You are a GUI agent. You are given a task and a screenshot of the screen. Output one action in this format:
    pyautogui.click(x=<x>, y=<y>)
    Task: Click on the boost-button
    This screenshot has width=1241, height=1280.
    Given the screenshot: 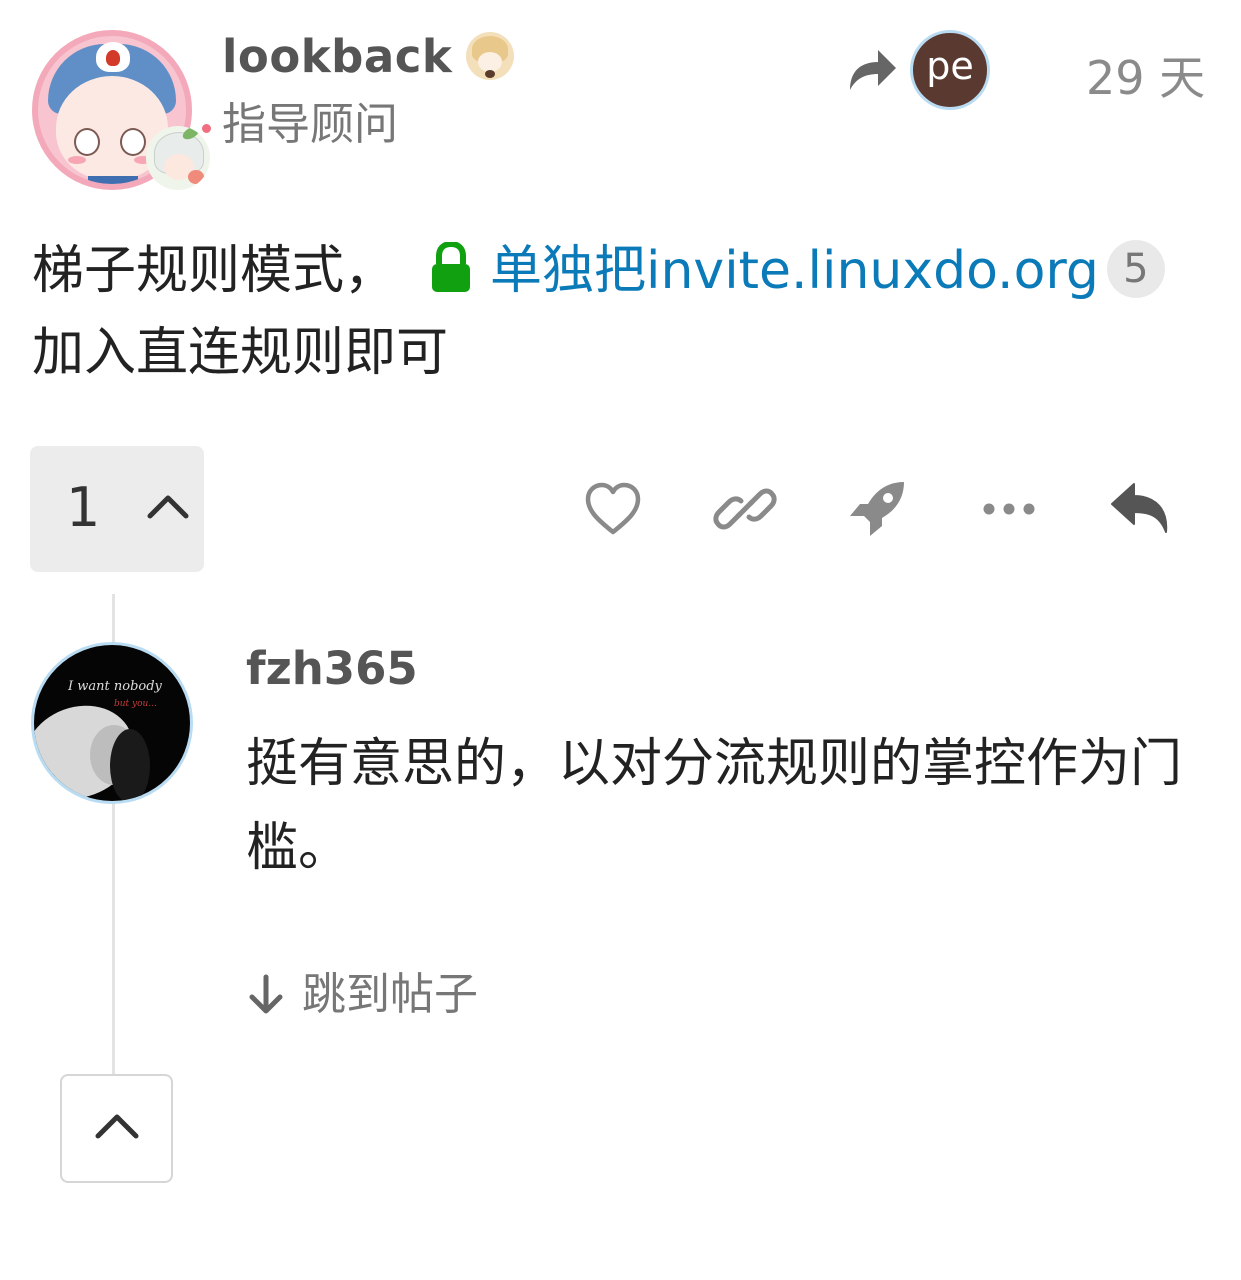 What is the action you would take?
    pyautogui.click(x=877, y=509)
    